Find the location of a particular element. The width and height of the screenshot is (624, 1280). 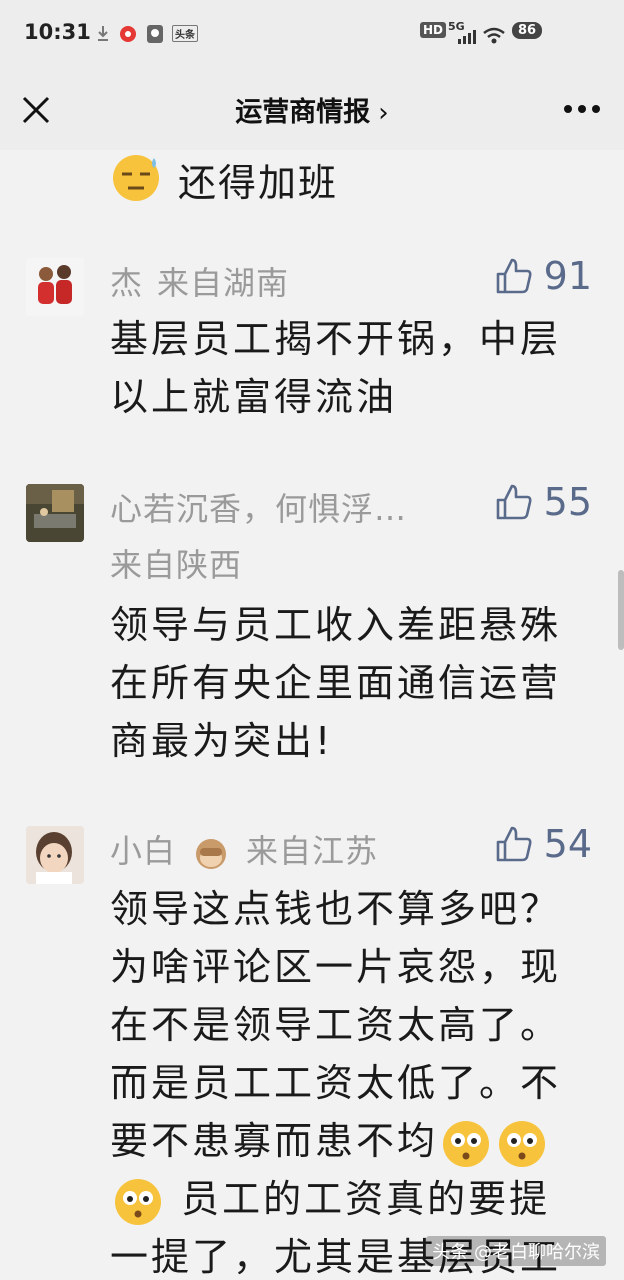

username: 小白 is located at coordinates (143, 851).